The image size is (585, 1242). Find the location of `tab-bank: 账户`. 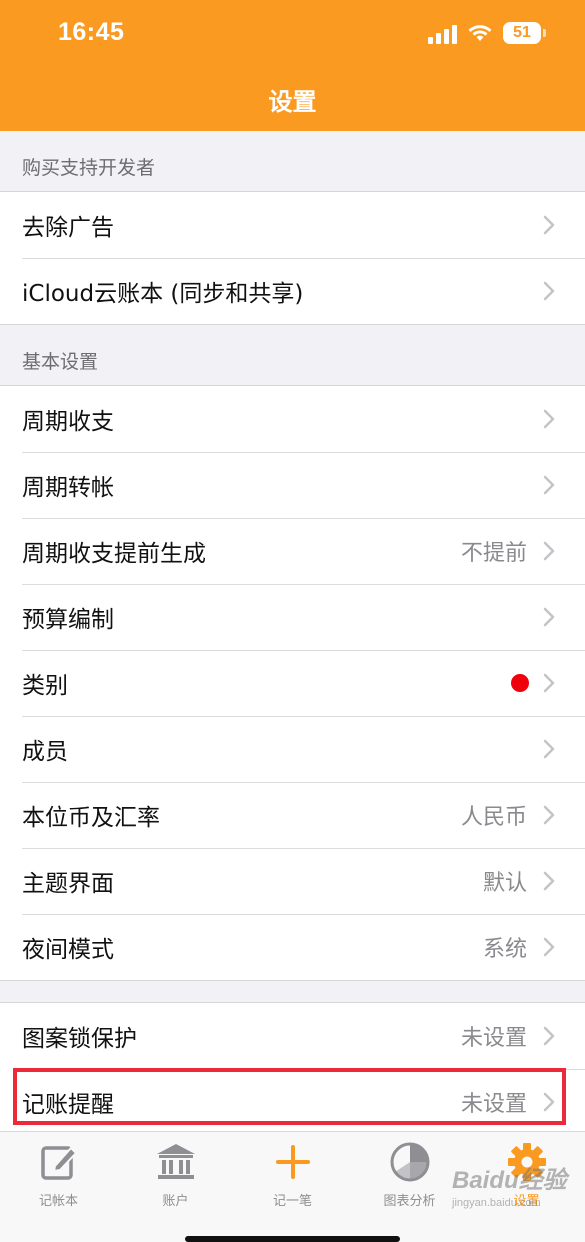

tab-bank: 账户 is located at coordinates (175, 1175).